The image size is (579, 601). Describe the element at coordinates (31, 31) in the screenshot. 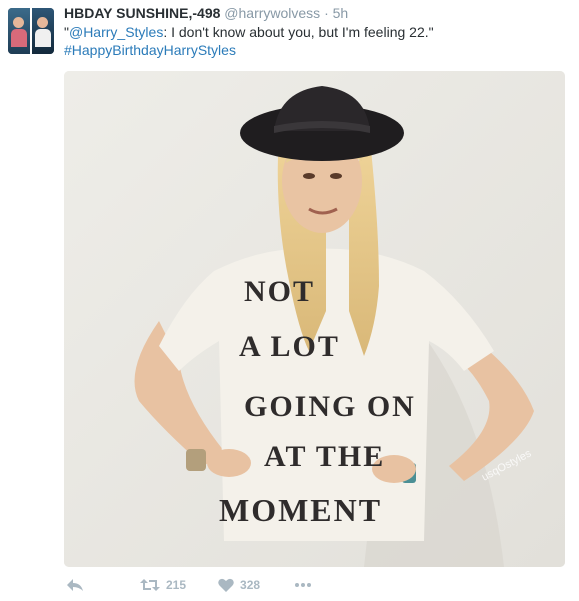

I see `avatar` at that location.